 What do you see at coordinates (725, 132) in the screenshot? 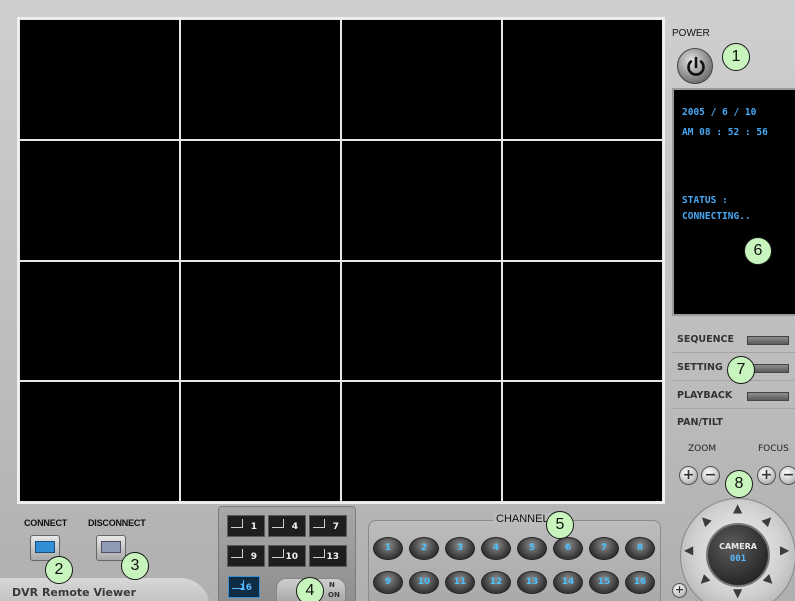
I see `time-display: AM 08 : 52 : 56` at bounding box center [725, 132].